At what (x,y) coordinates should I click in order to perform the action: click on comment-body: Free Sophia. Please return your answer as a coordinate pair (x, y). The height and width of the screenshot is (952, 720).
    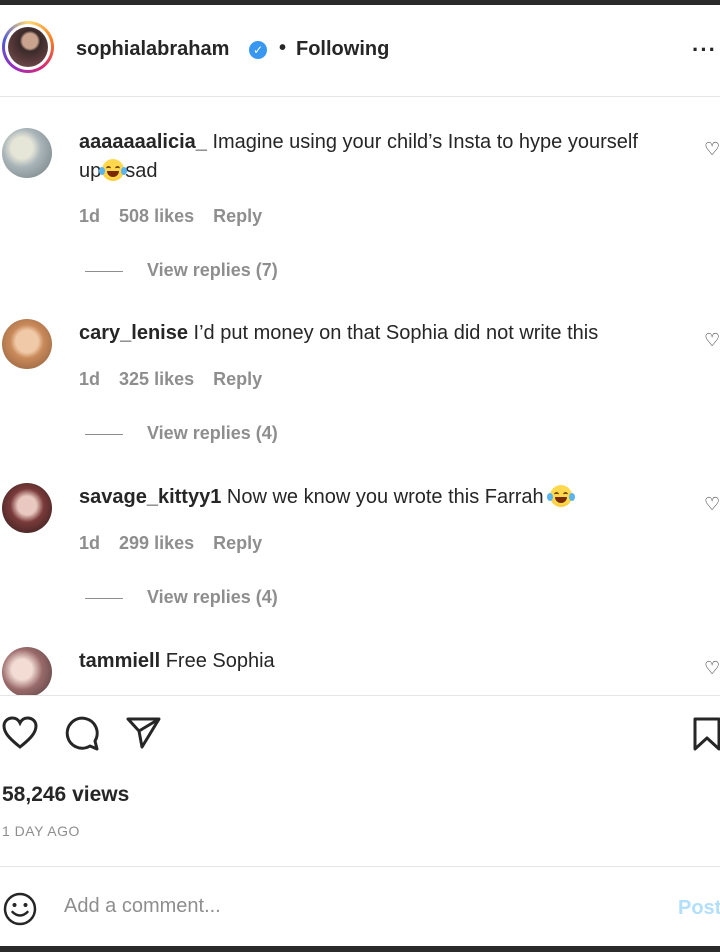
    Looking at the image, I should click on (220, 661).